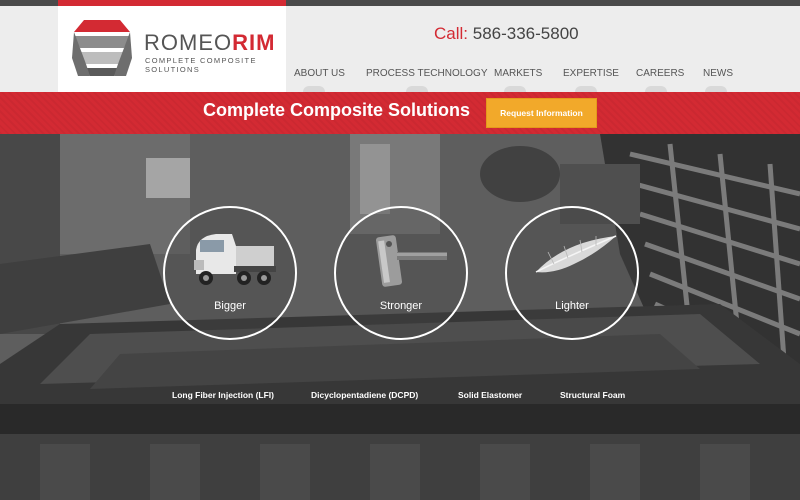  I want to click on feature-bigger: Bigger, so click(230, 273).